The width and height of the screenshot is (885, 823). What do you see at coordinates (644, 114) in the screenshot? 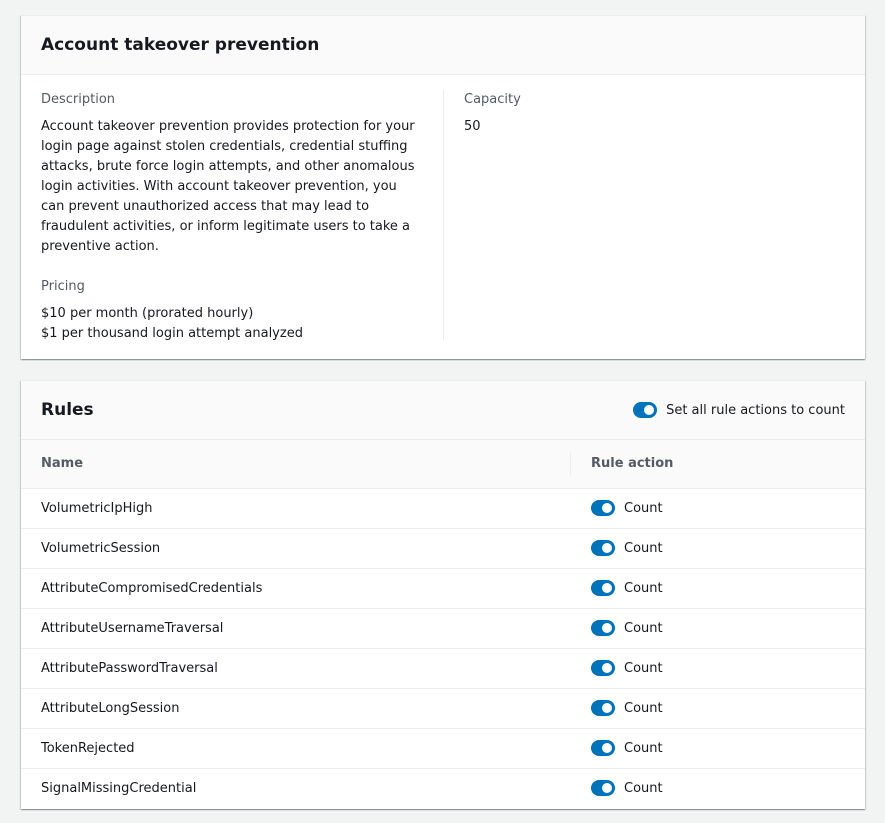
I see `overview-right-column: Capacity 50` at bounding box center [644, 114].